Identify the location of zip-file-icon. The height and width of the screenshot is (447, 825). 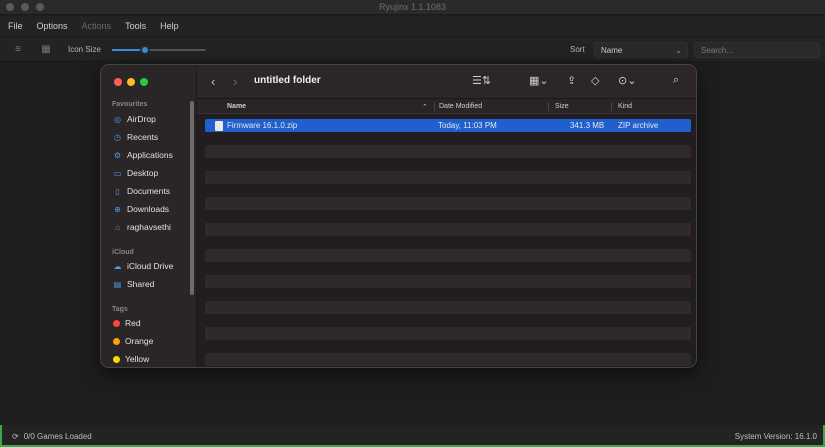
(219, 126).